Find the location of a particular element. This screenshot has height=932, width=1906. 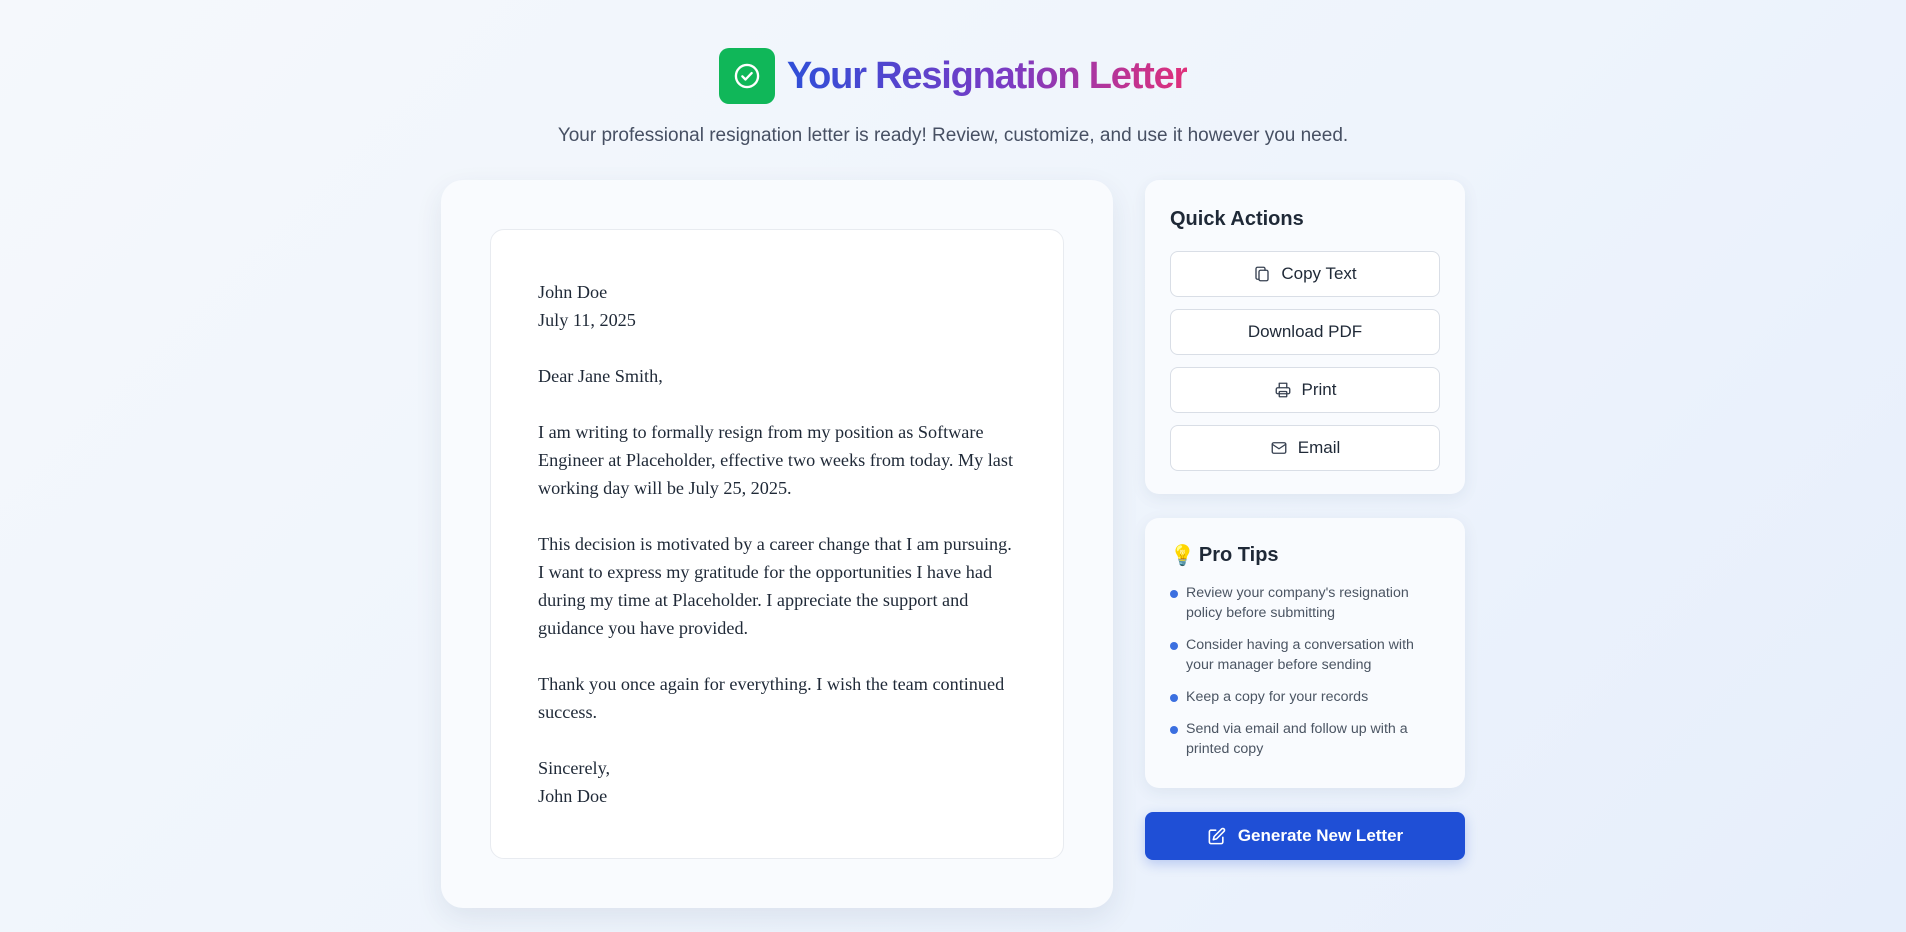

letter-signoff: Sincerely, John Doe is located at coordinates (777, 782).